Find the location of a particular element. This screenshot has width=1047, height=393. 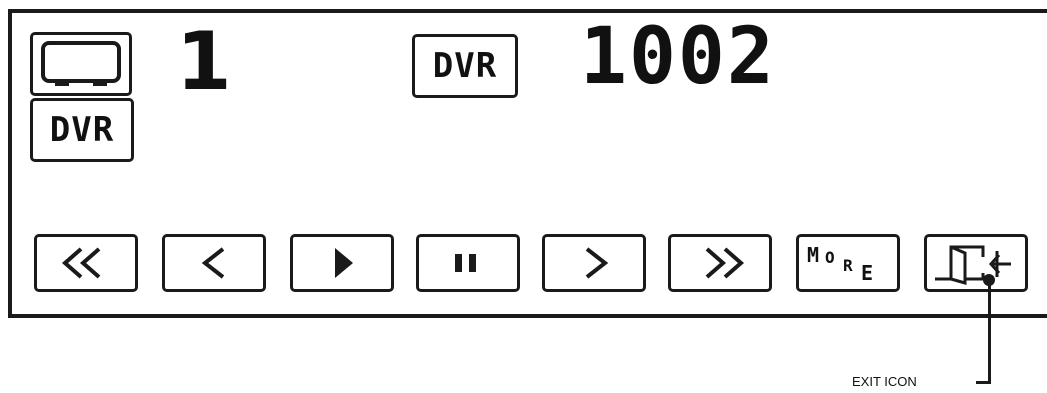

dvr-badge: DVR is located at coordinates (465, 66).